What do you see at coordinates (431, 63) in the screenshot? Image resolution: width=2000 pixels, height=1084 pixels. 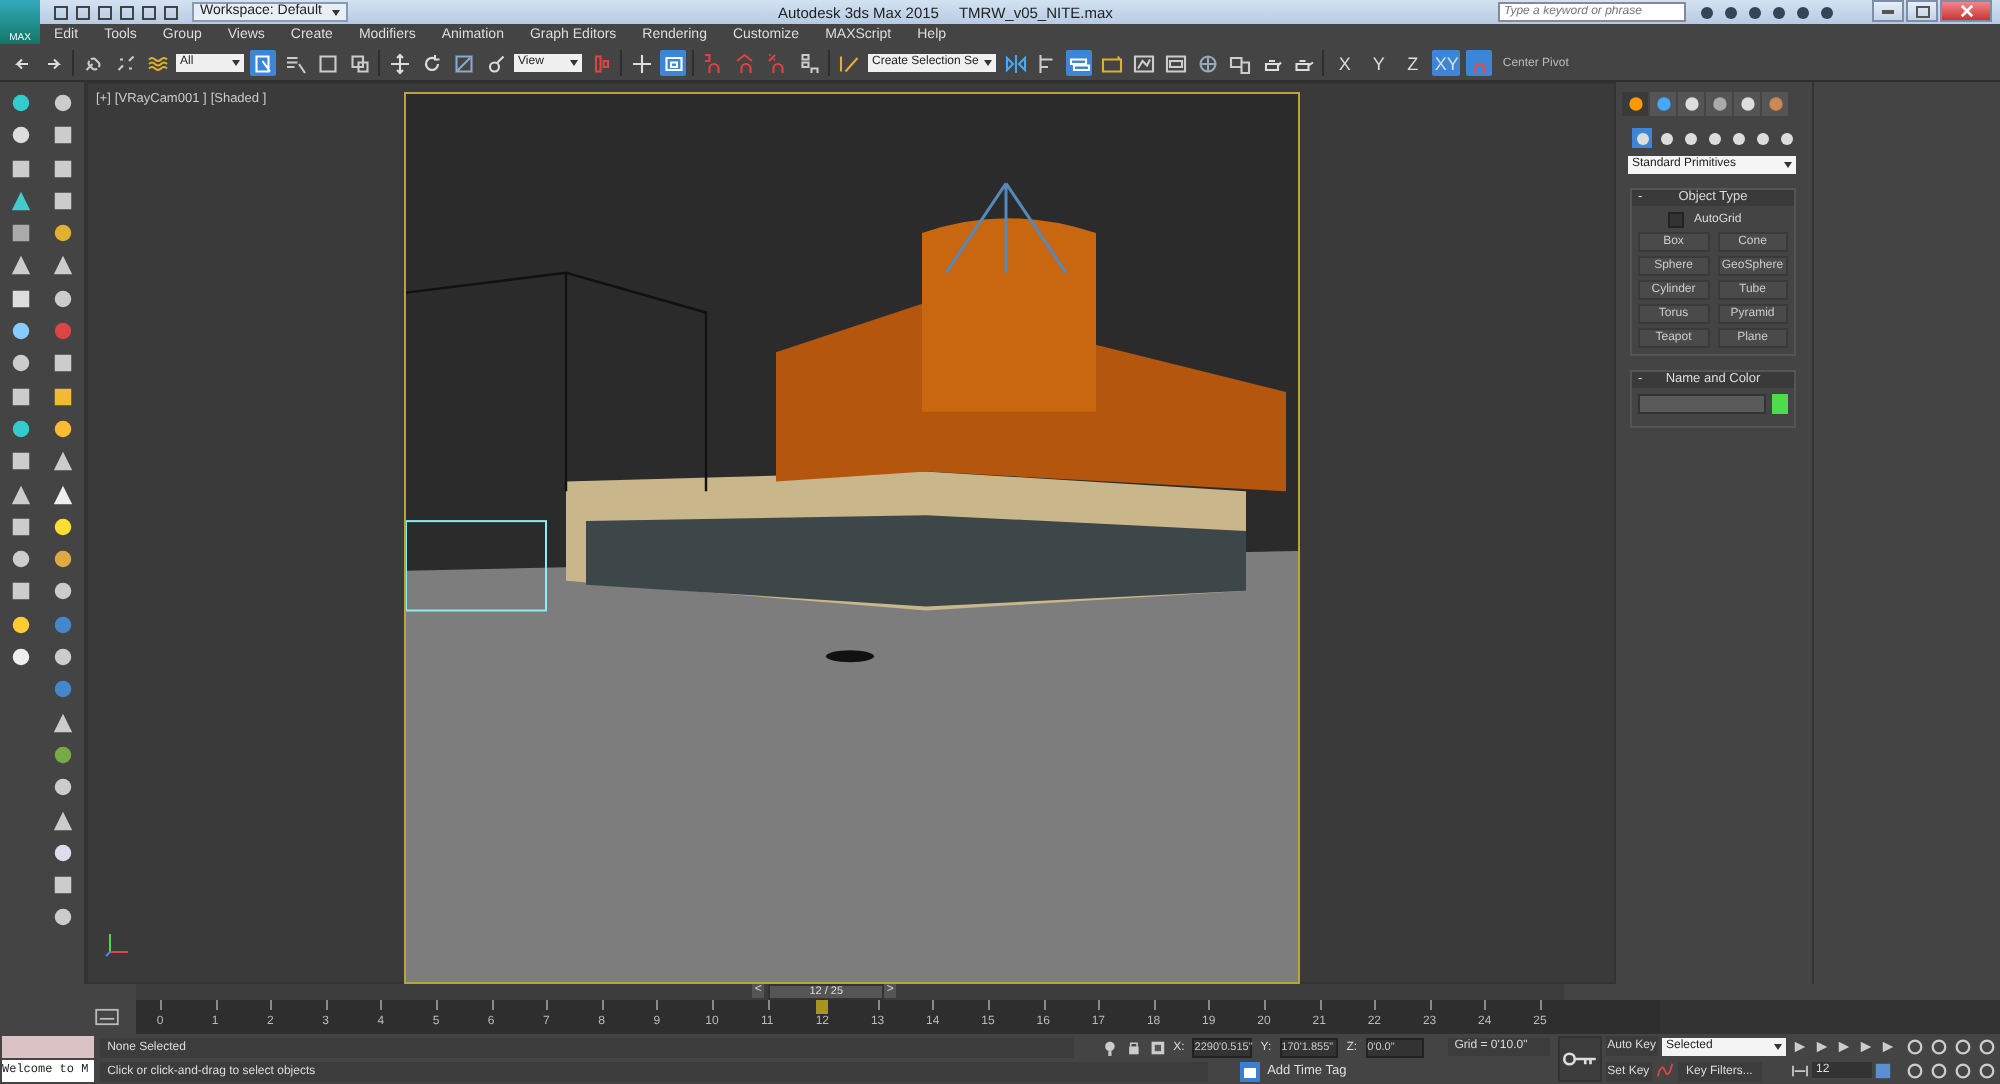 I see `rotate-icon` at bounding box center [431, 63].